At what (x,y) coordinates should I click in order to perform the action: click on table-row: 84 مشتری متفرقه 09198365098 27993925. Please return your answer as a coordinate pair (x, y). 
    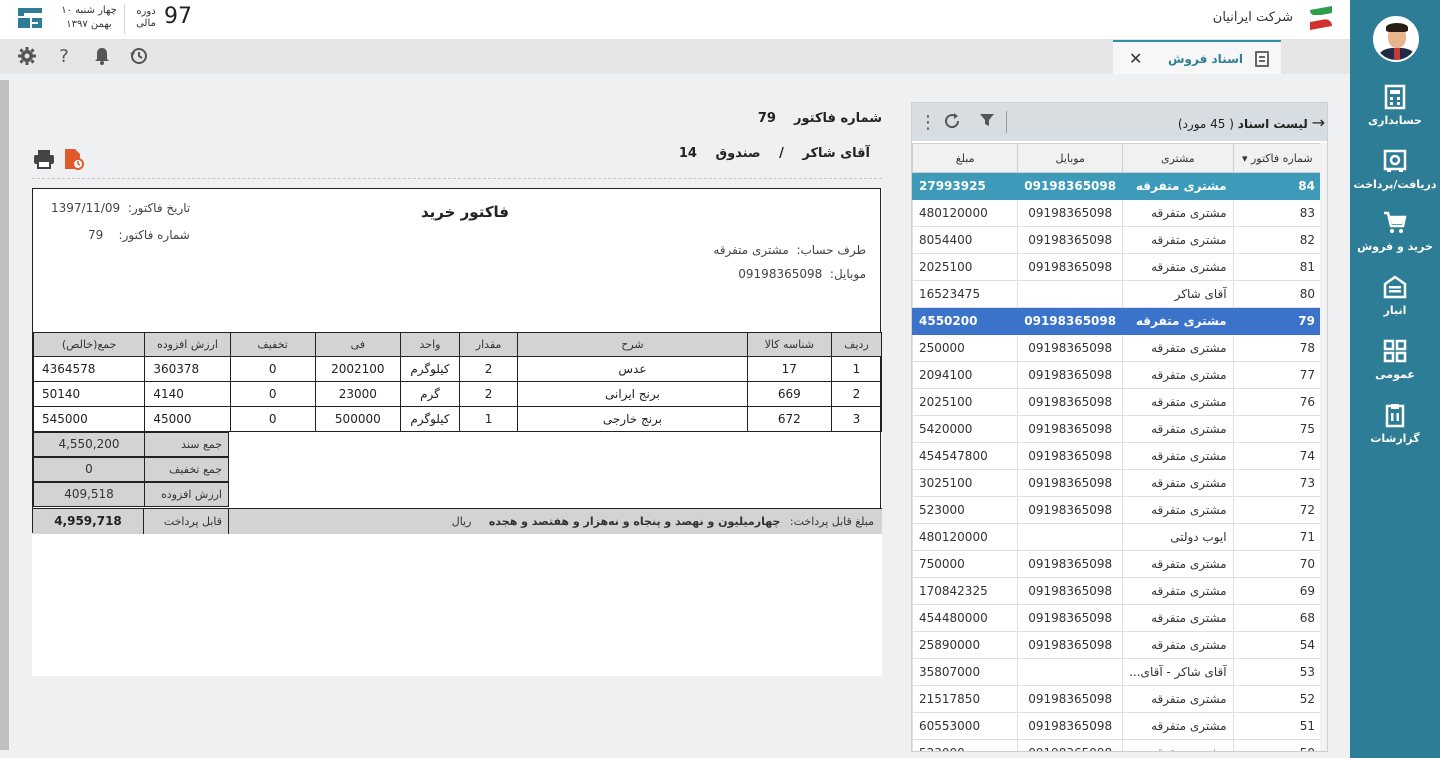
    Looking at the image, I should click on (1117, 186).